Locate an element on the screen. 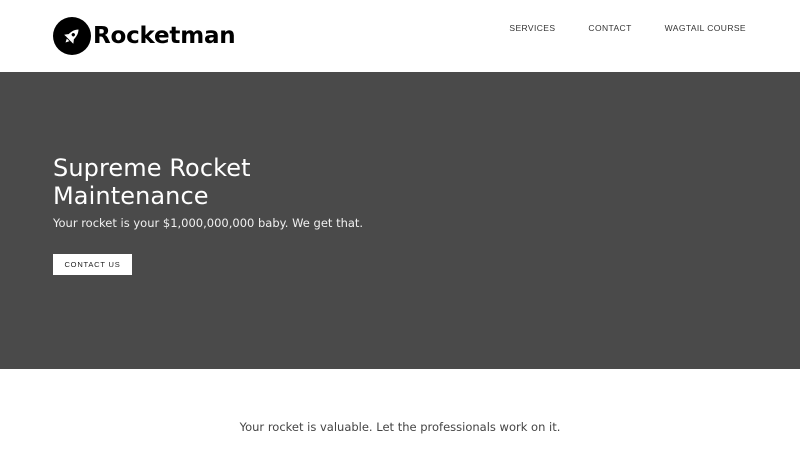 Image resolution: width=800 pixels, height=450 pixels. nav-item-contact: CONTACT is located at coordinates (609, 28).